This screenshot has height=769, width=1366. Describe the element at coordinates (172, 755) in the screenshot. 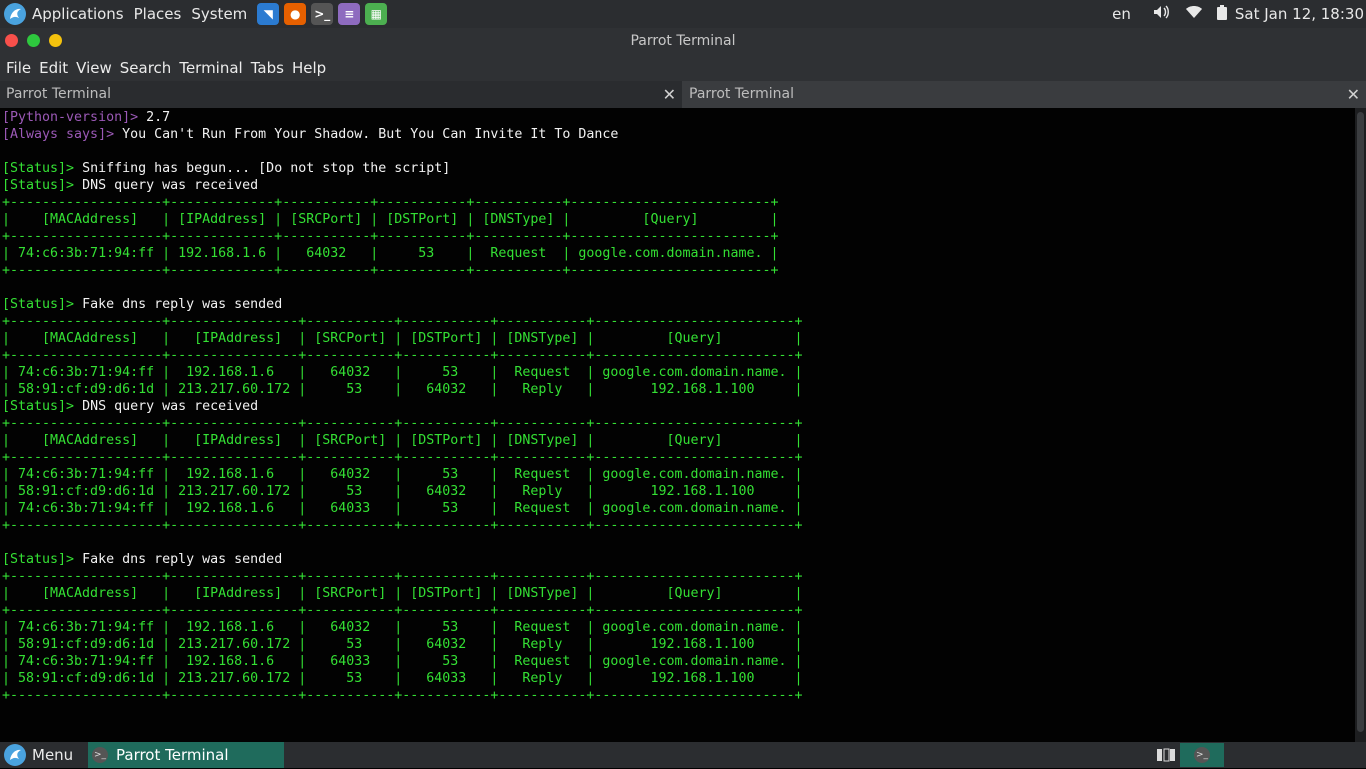

I see `task-label: Parrot Terminal` at that location.